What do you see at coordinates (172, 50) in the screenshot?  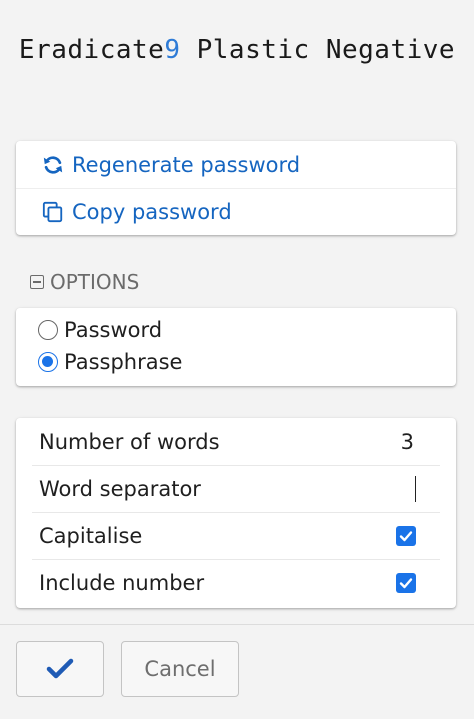 I see `password-digit: 9` at bounding box center [172, 50].